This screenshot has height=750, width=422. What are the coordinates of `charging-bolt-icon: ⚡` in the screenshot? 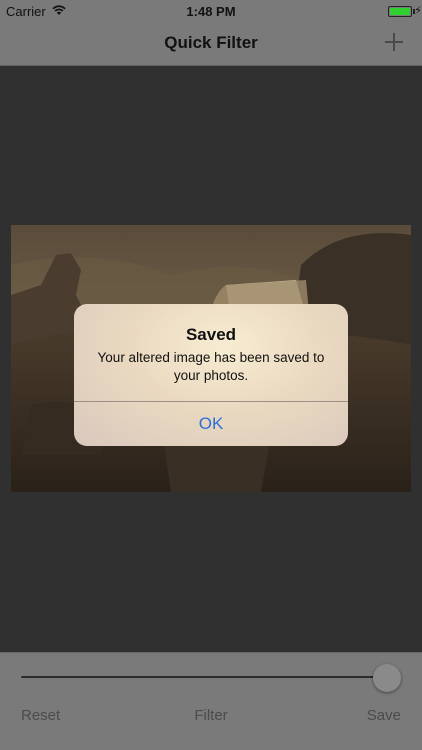 It's located at (418, 11).